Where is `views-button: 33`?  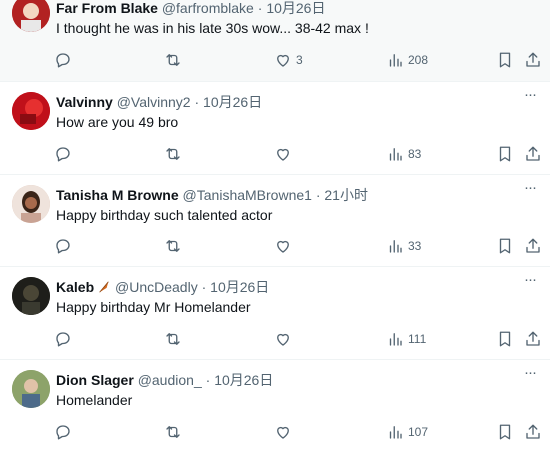 views-button: 33 is located at coordinates (403, 246).